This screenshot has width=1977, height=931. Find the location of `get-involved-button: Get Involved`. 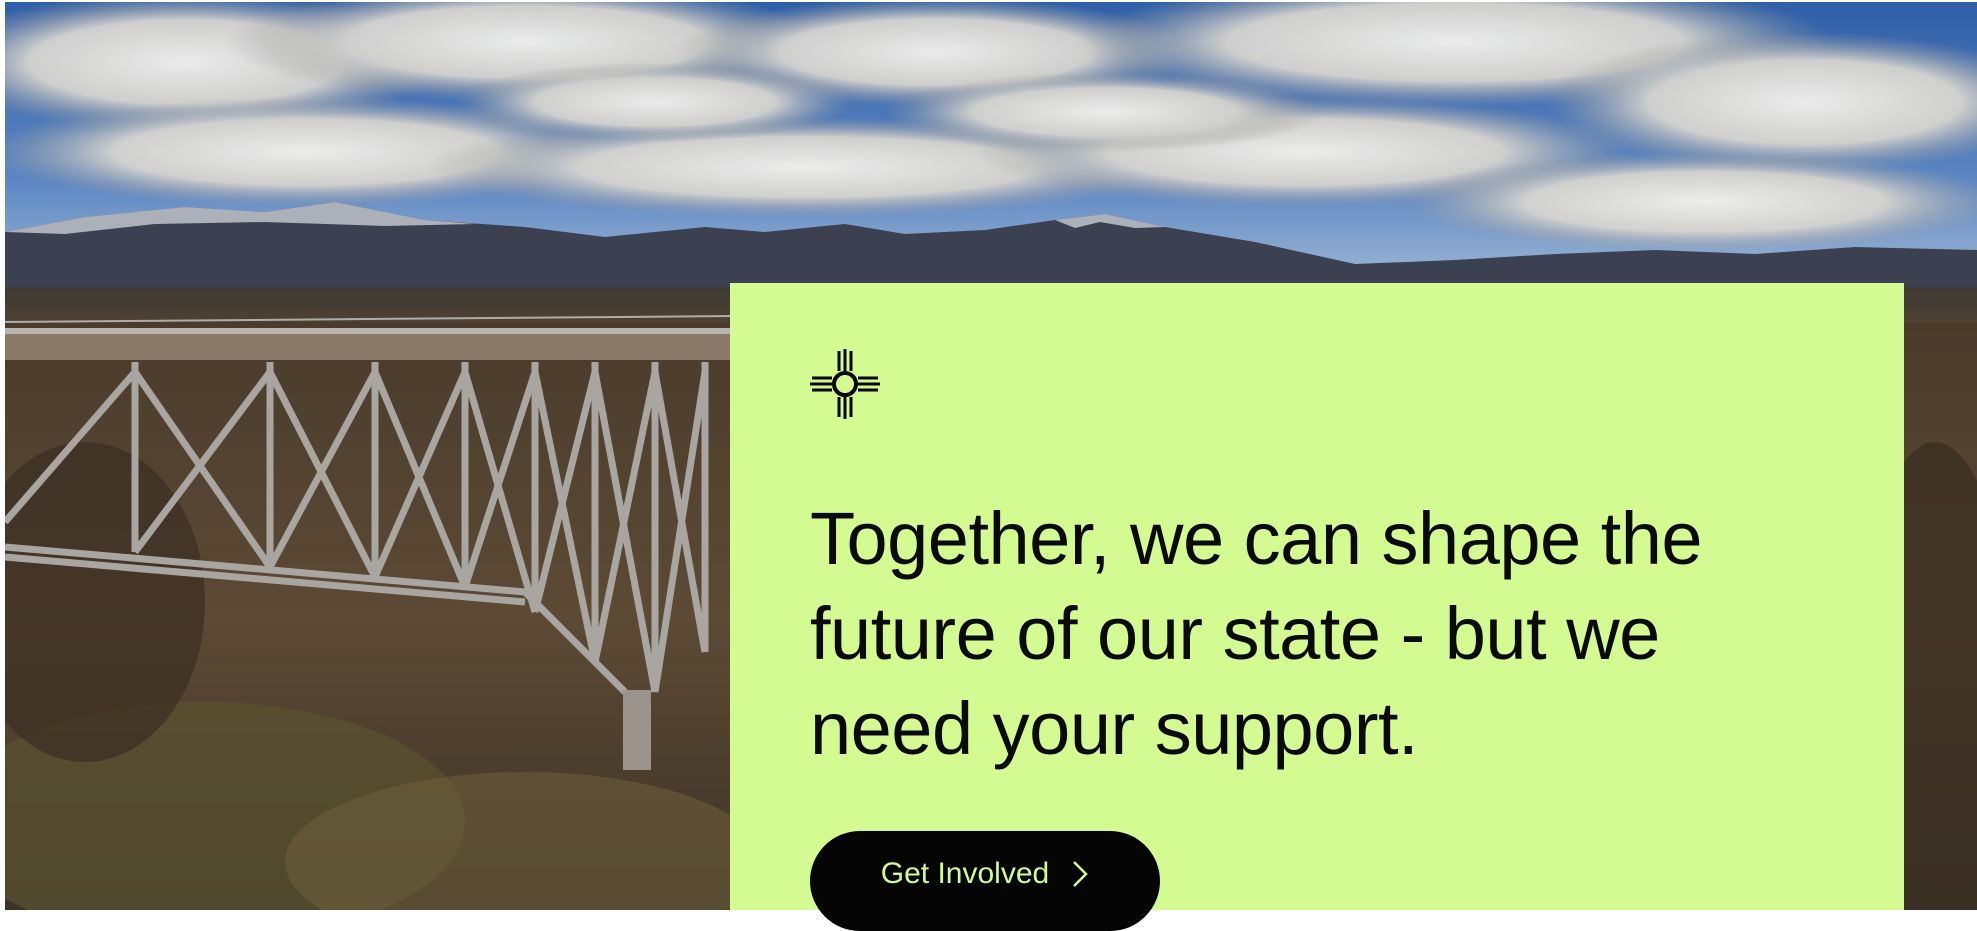

get-involved-button: Get Involved is located at coordinates (985, 881).